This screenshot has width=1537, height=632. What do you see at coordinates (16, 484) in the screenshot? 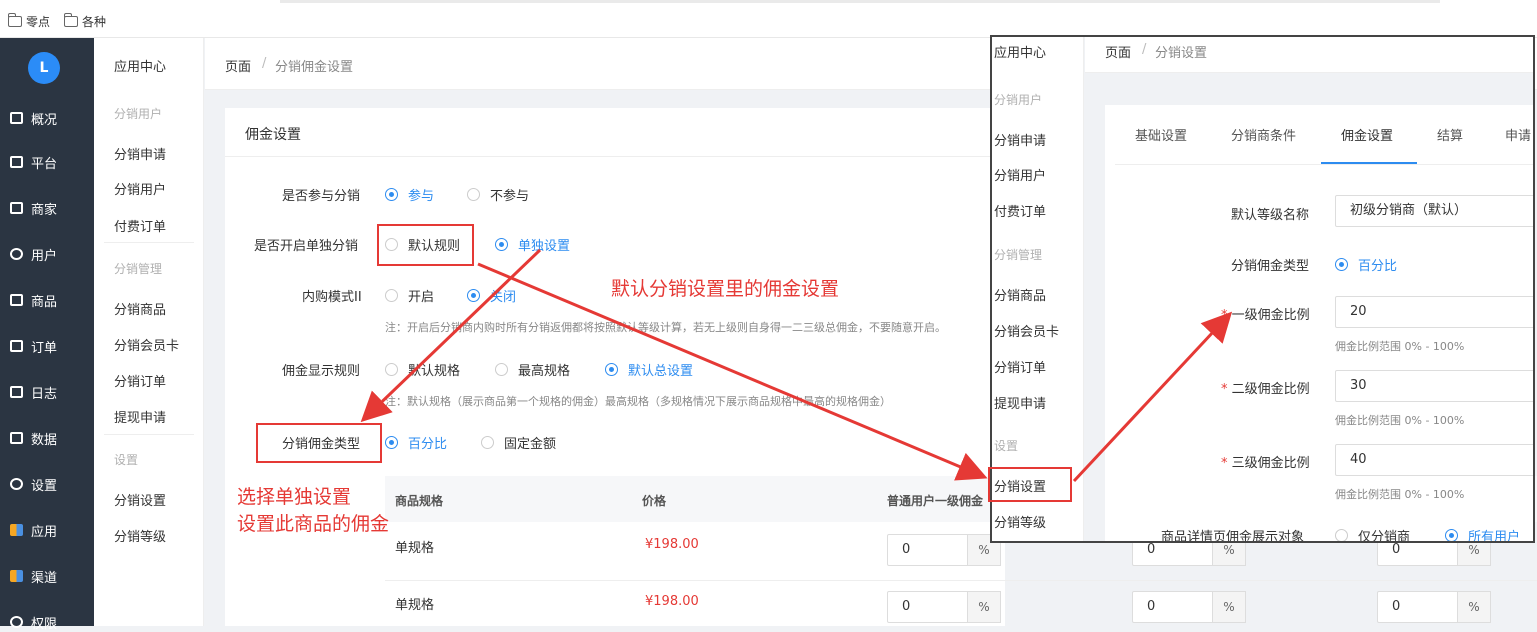
I see `gear-icon` at bounding box center [16, 484].